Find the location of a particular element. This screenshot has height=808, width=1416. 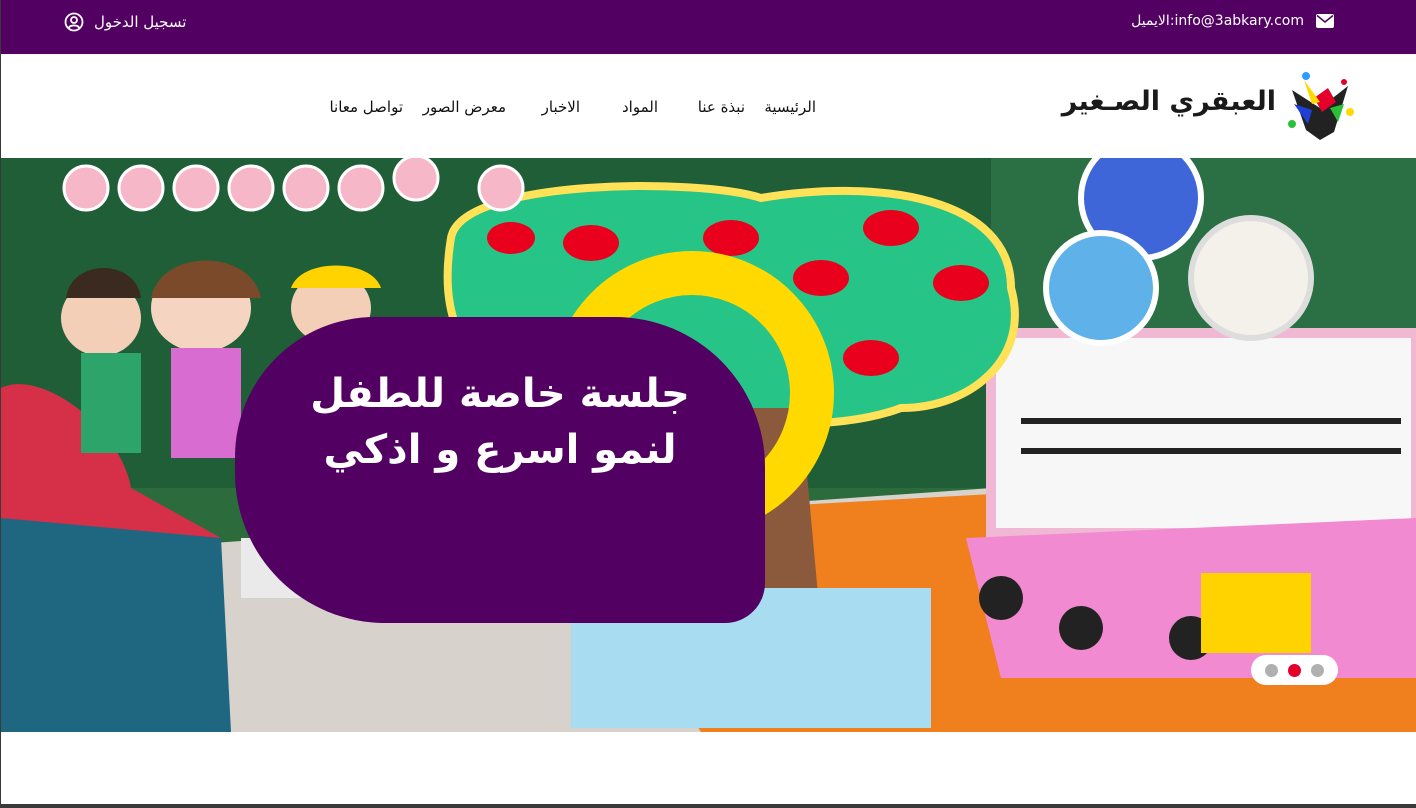

login-link: تسجيل الدخول is located at coordinates (125, 22).